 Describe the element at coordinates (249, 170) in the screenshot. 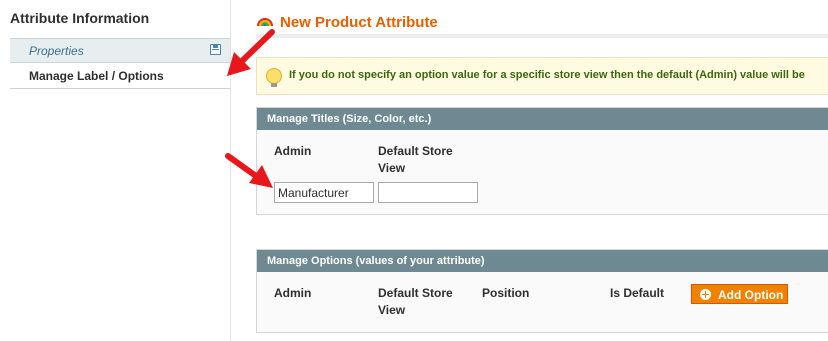

I see `arrow-to-admin-input` at that location.